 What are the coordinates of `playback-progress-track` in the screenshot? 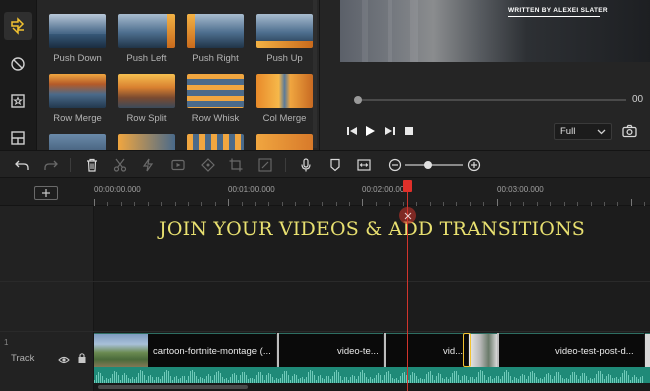 It's located at (491, 100).